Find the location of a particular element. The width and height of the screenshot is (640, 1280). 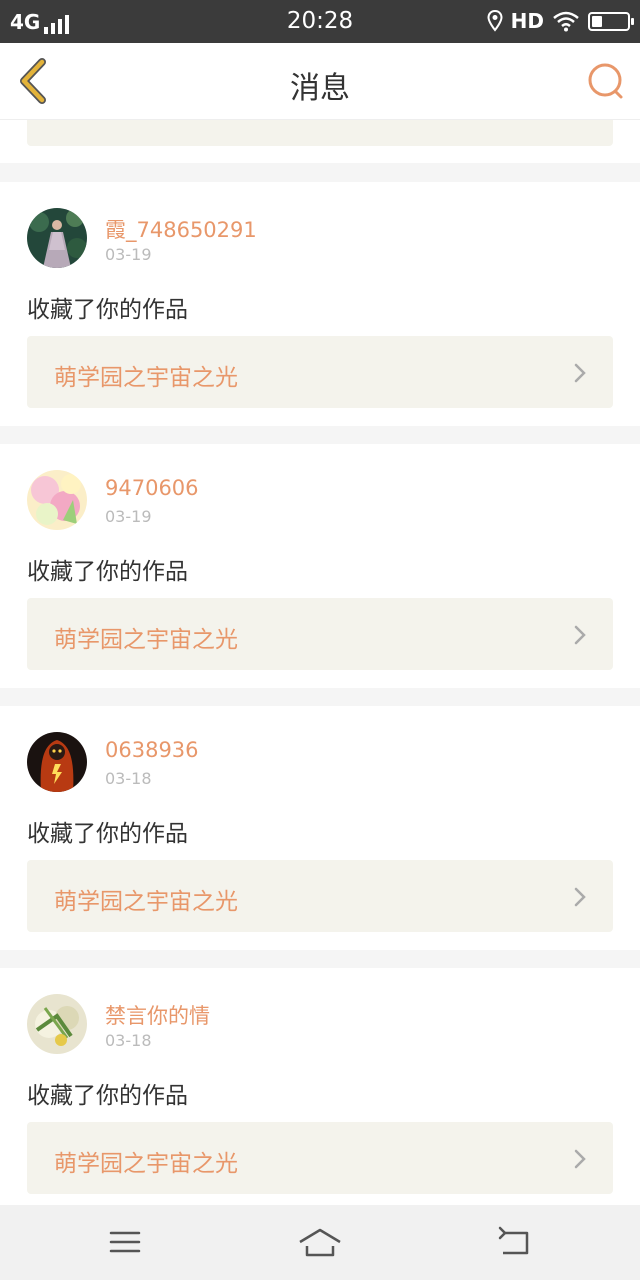

system-nav-bar is located at coordinates (320, 1242).